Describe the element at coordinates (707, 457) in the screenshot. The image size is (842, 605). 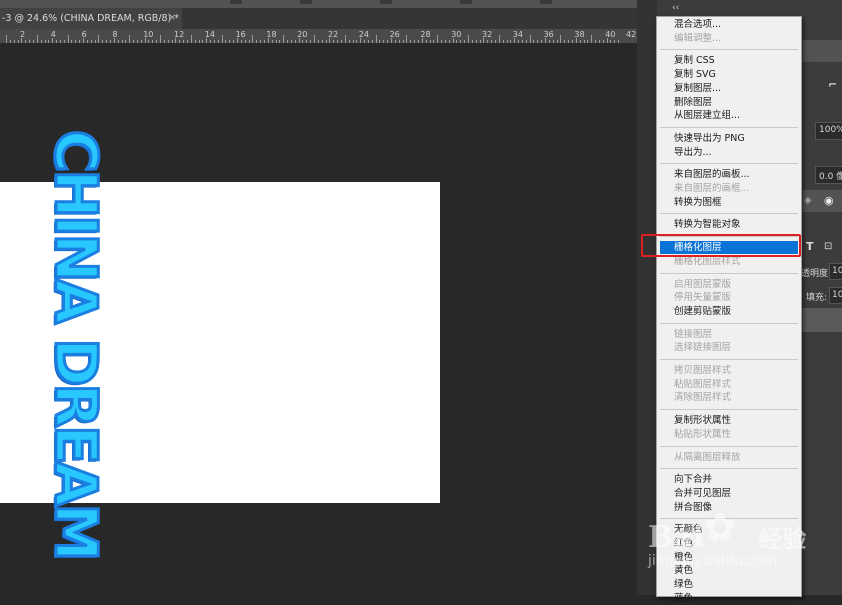
I see `menu-item-10-0: 从隔离图层释放` at that location.